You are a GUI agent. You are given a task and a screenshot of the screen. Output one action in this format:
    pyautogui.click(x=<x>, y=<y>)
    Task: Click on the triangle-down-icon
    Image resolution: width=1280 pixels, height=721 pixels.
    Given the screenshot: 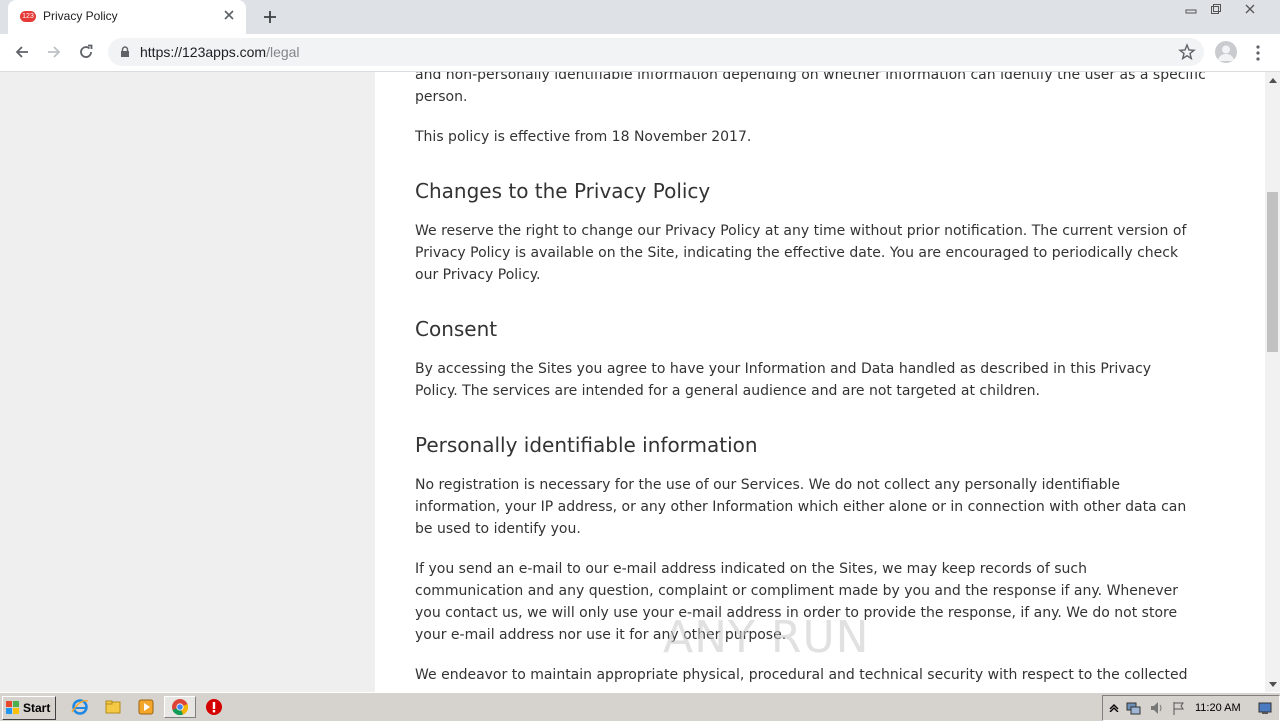 What is the action you would take?
    pyautogui.click(x=1272, y=684)
    